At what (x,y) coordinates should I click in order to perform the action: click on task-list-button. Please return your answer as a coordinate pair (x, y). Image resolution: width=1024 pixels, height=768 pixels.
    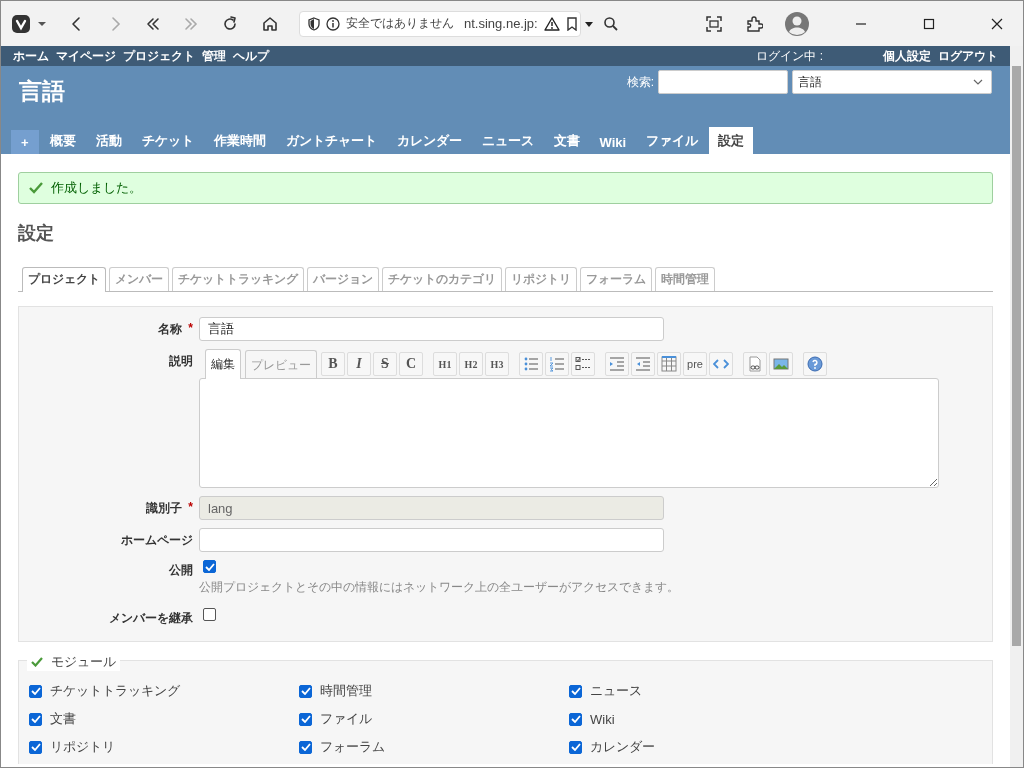
    Looking at the image, I should click on (583, 364).